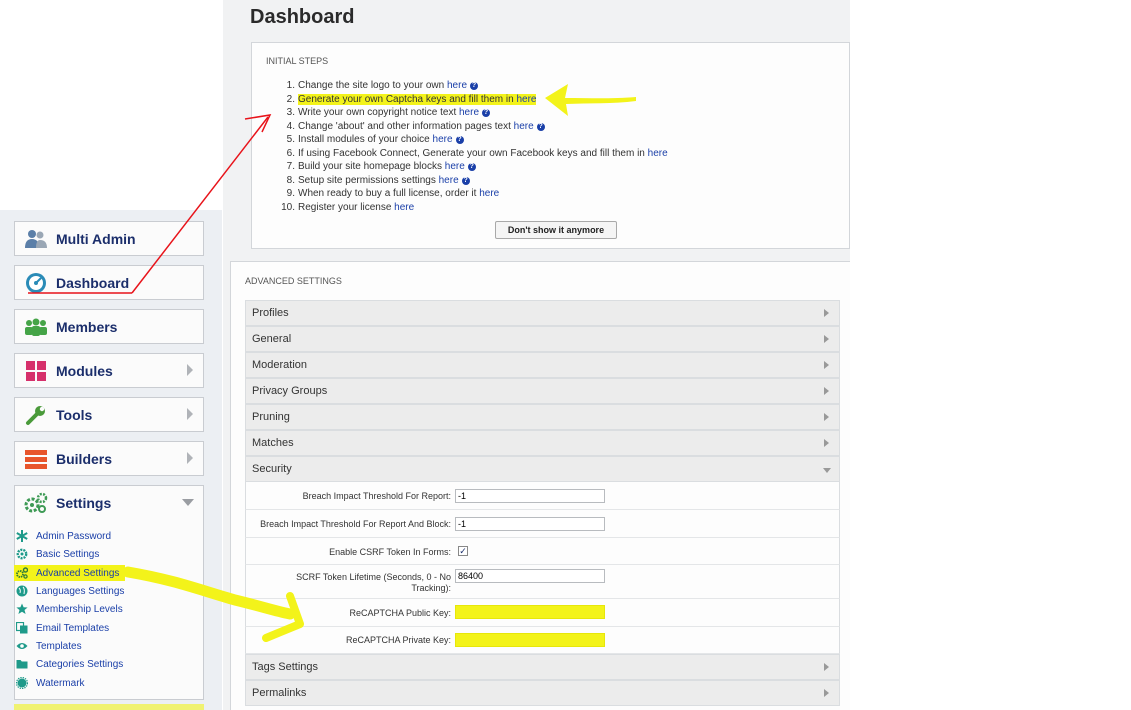  Describe the element at coordinates (542, 339) in the screenshot. I see `section-general: General` at that location.